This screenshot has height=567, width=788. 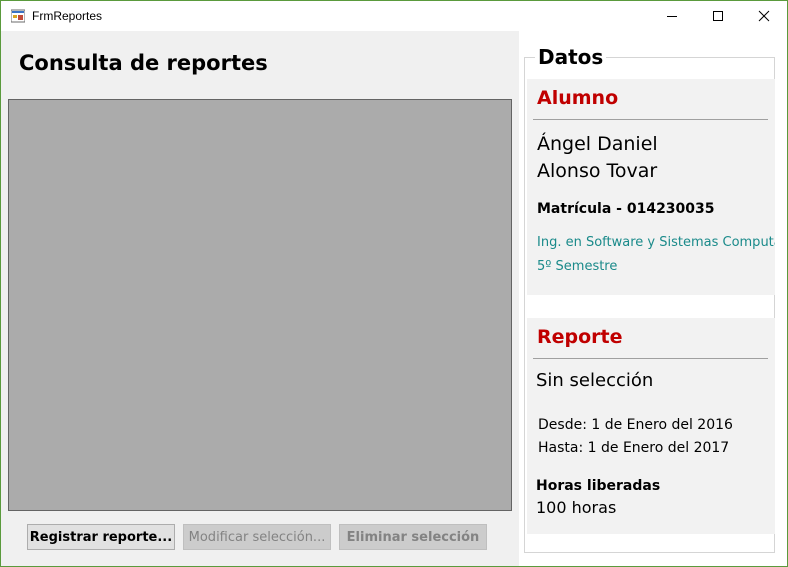 I want to click on minimize-icon, so click(x=672, y=16).